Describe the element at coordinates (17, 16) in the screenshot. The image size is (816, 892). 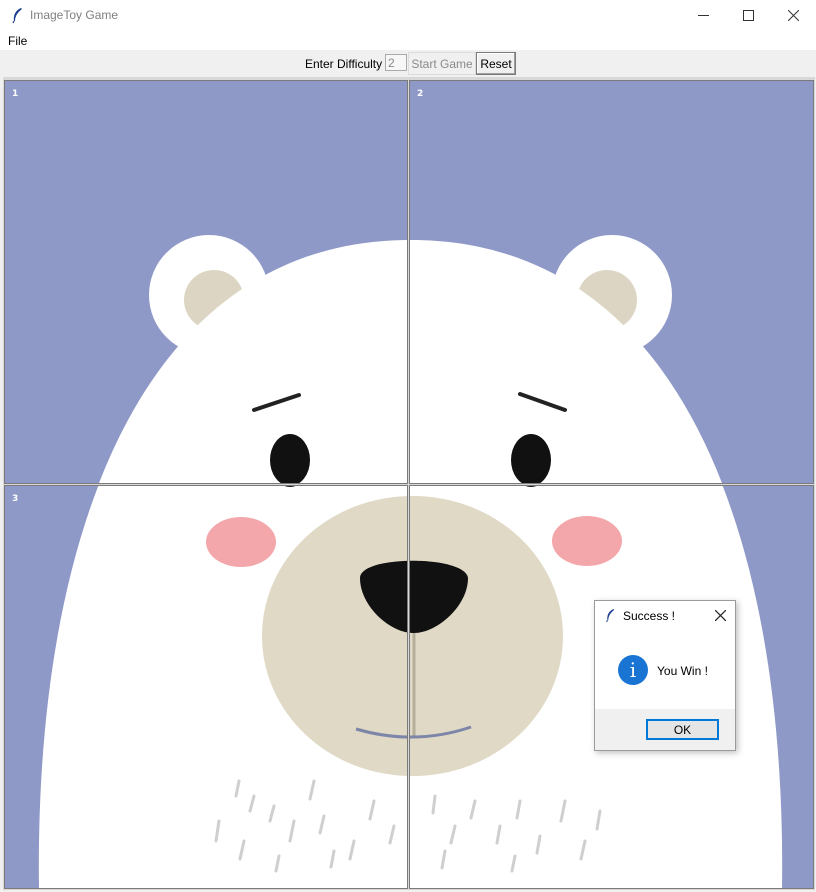
I see `app-feather-icon` at that location.